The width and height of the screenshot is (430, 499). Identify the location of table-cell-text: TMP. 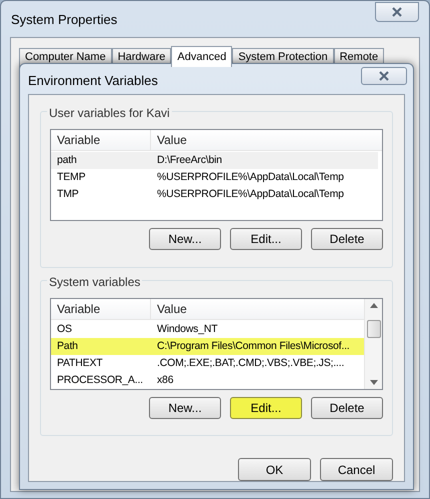
(68, 194).